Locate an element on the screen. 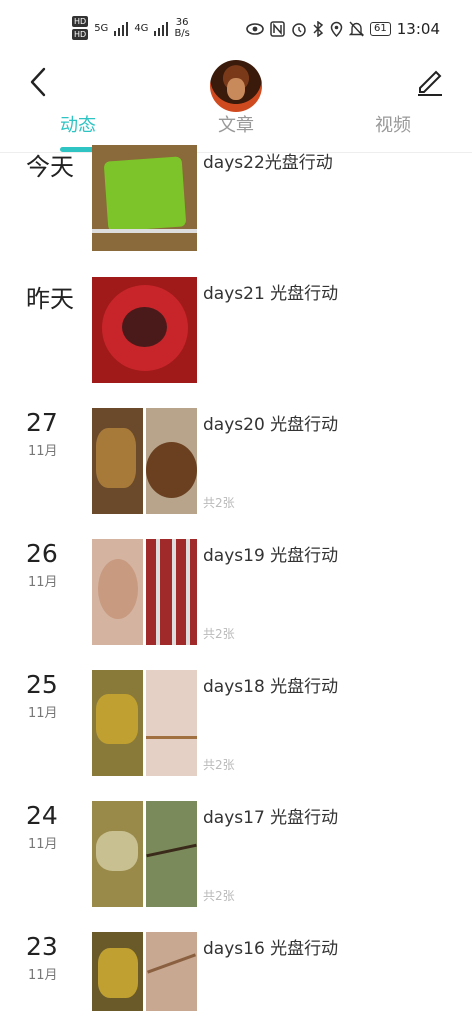 Image resolution: width=472 pixels, height=1011 pixels. status-time: 13:04 is located at coordinates (418, 29).